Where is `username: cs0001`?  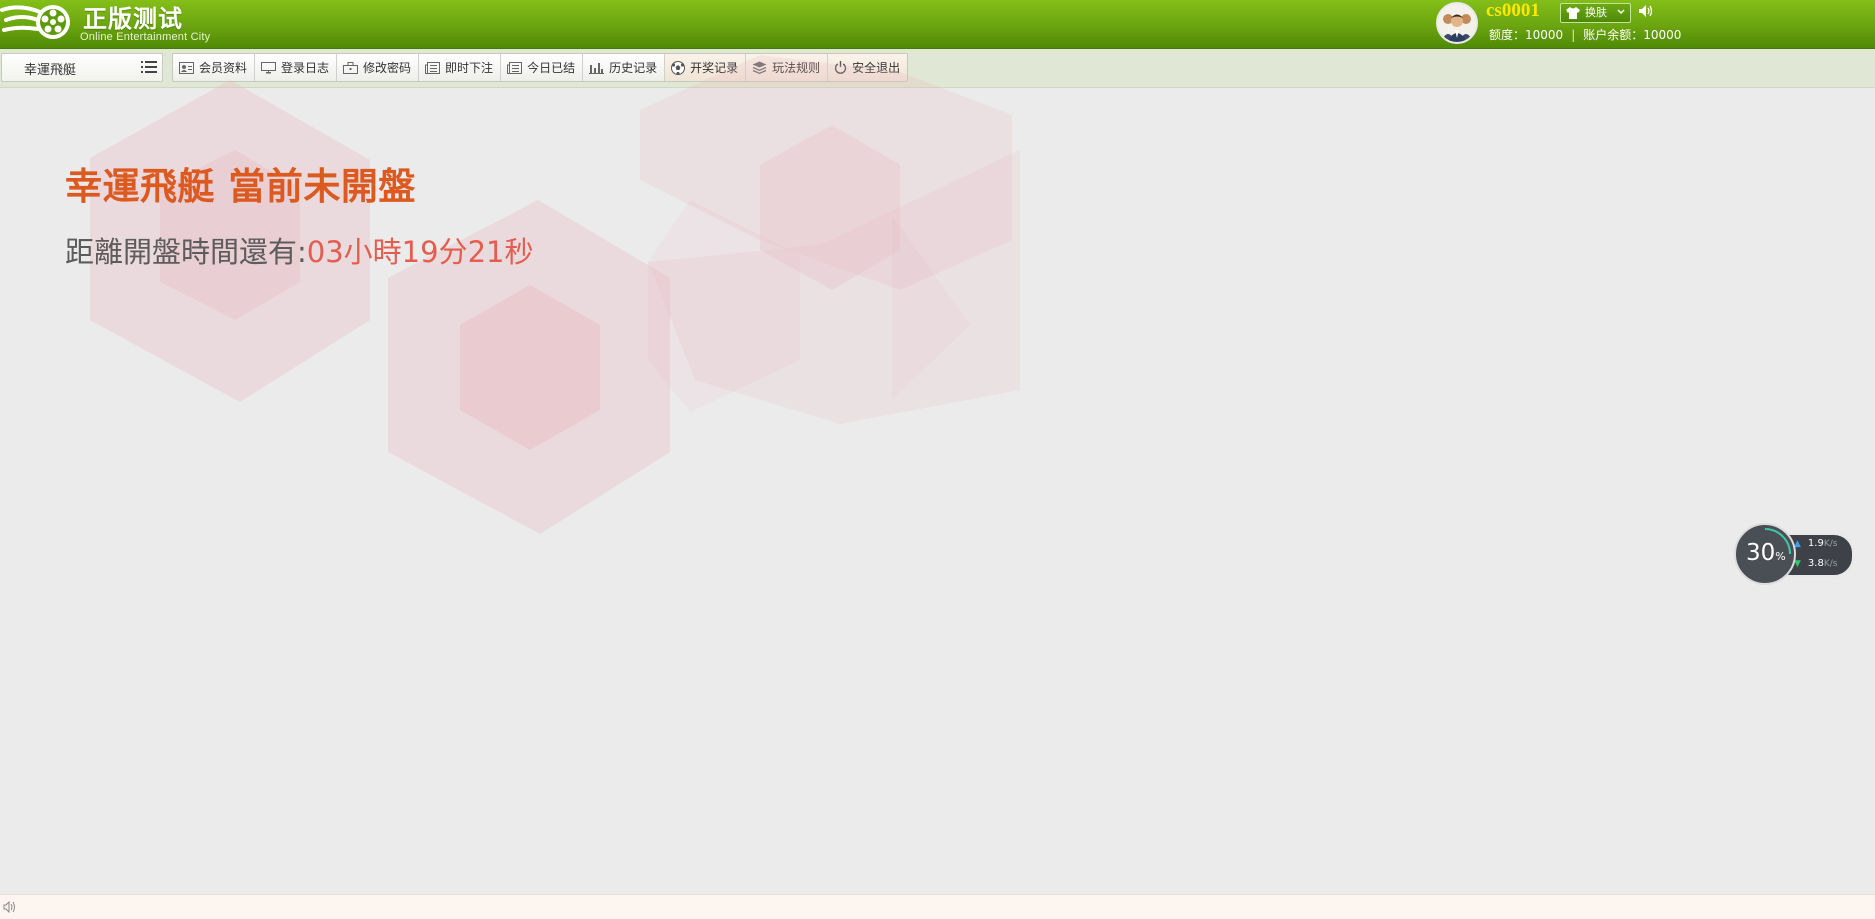
username: cs0001 is located at coordinates (1513, 10).